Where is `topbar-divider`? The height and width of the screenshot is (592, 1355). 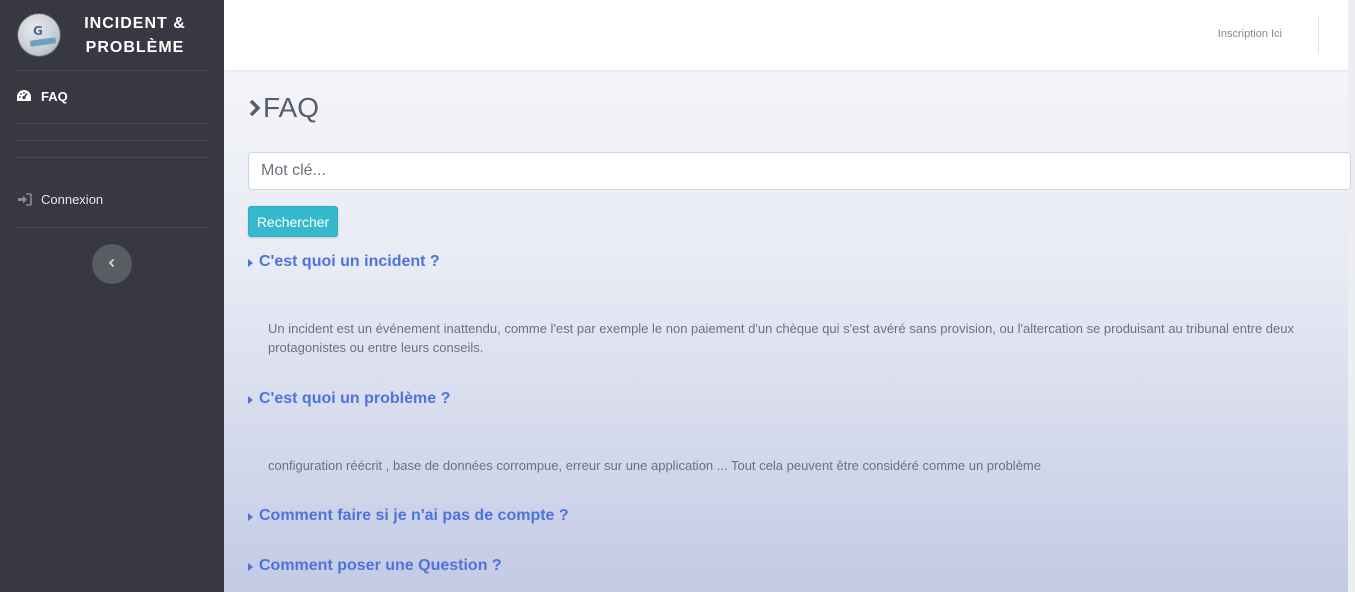
topbar-divider is located at coordinates (1318, 35).